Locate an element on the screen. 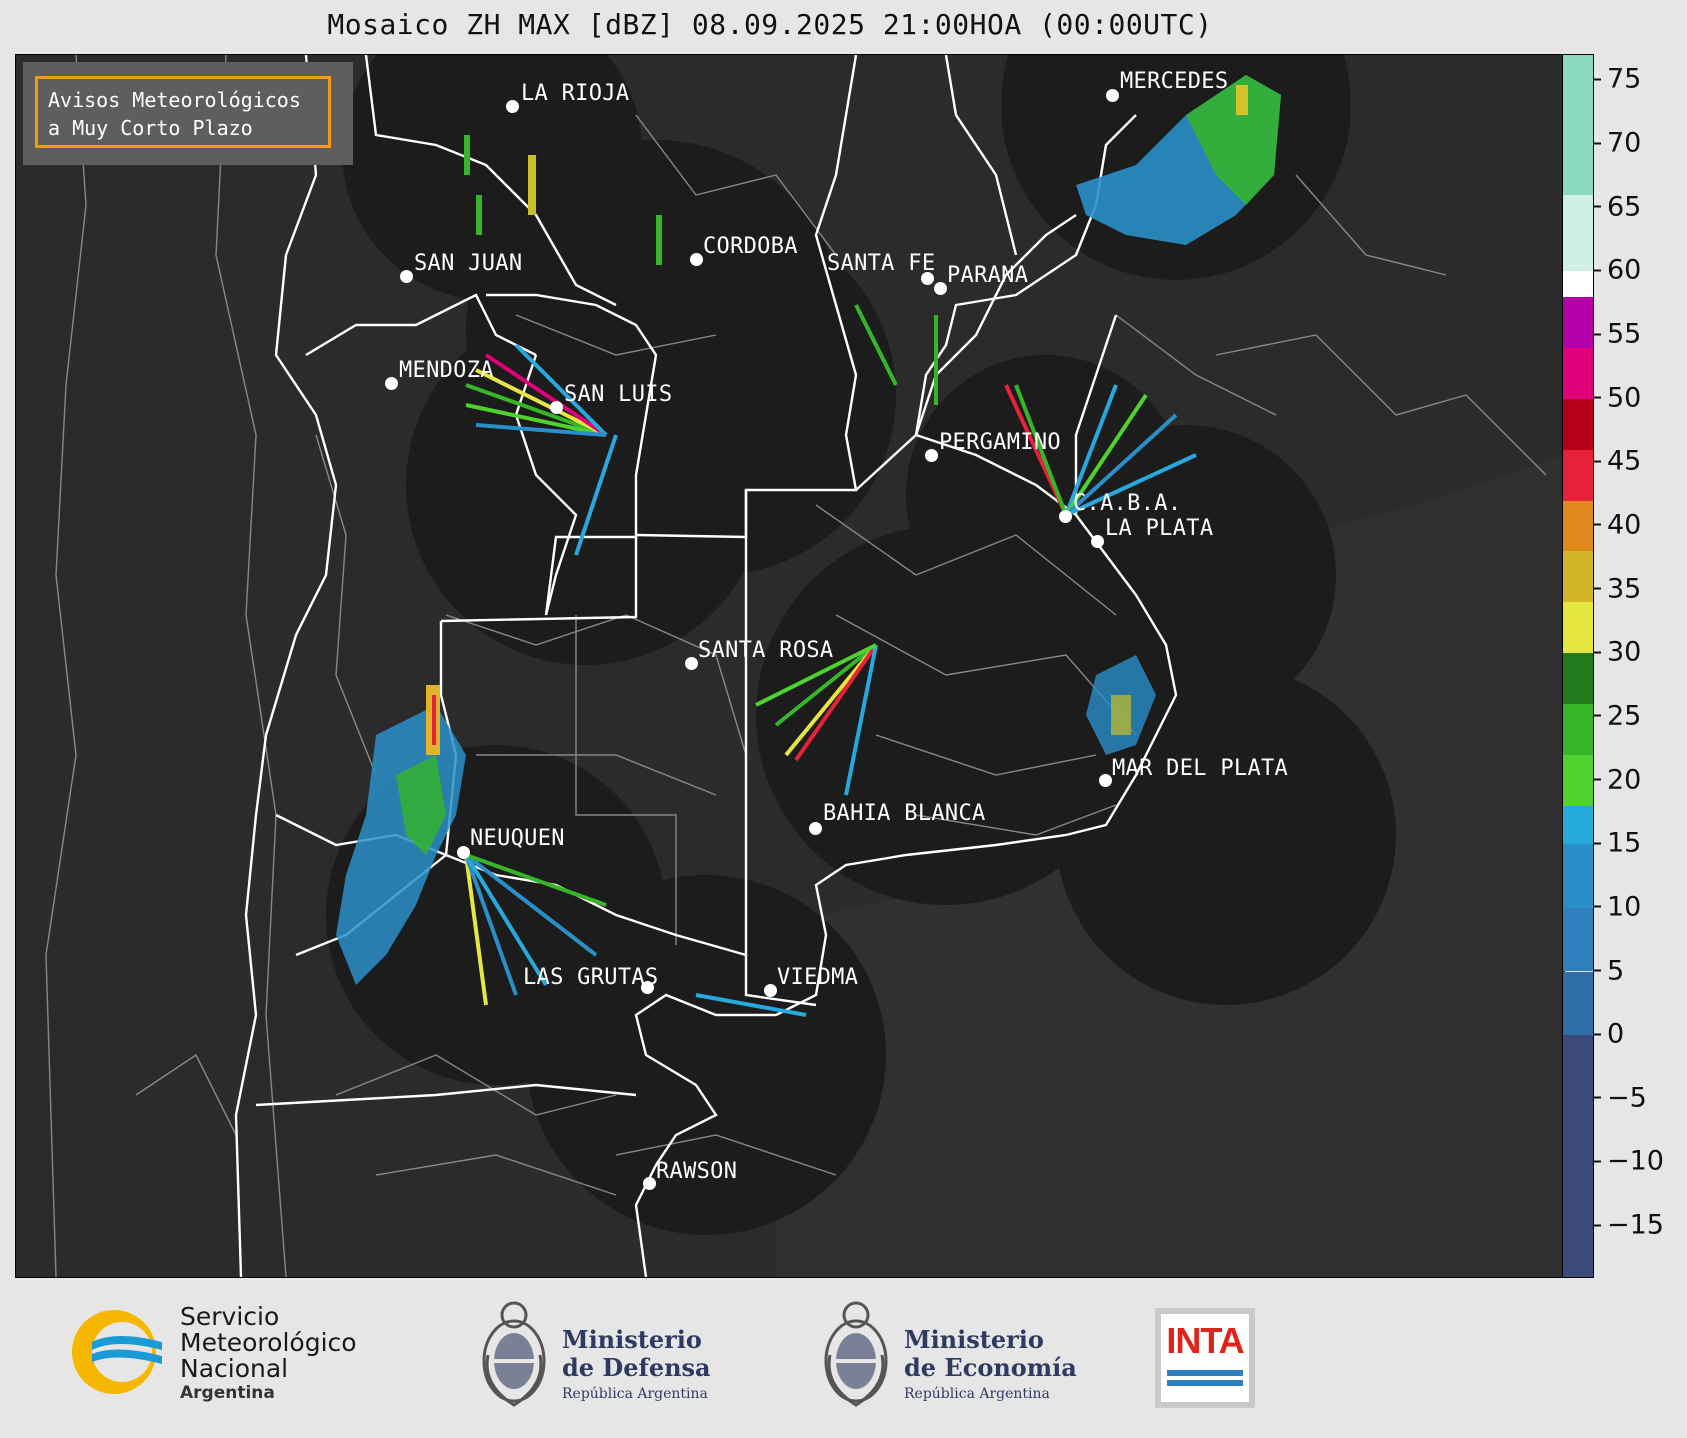  city-label-rawson: RAWSON is located at coordinates (697, 1171).